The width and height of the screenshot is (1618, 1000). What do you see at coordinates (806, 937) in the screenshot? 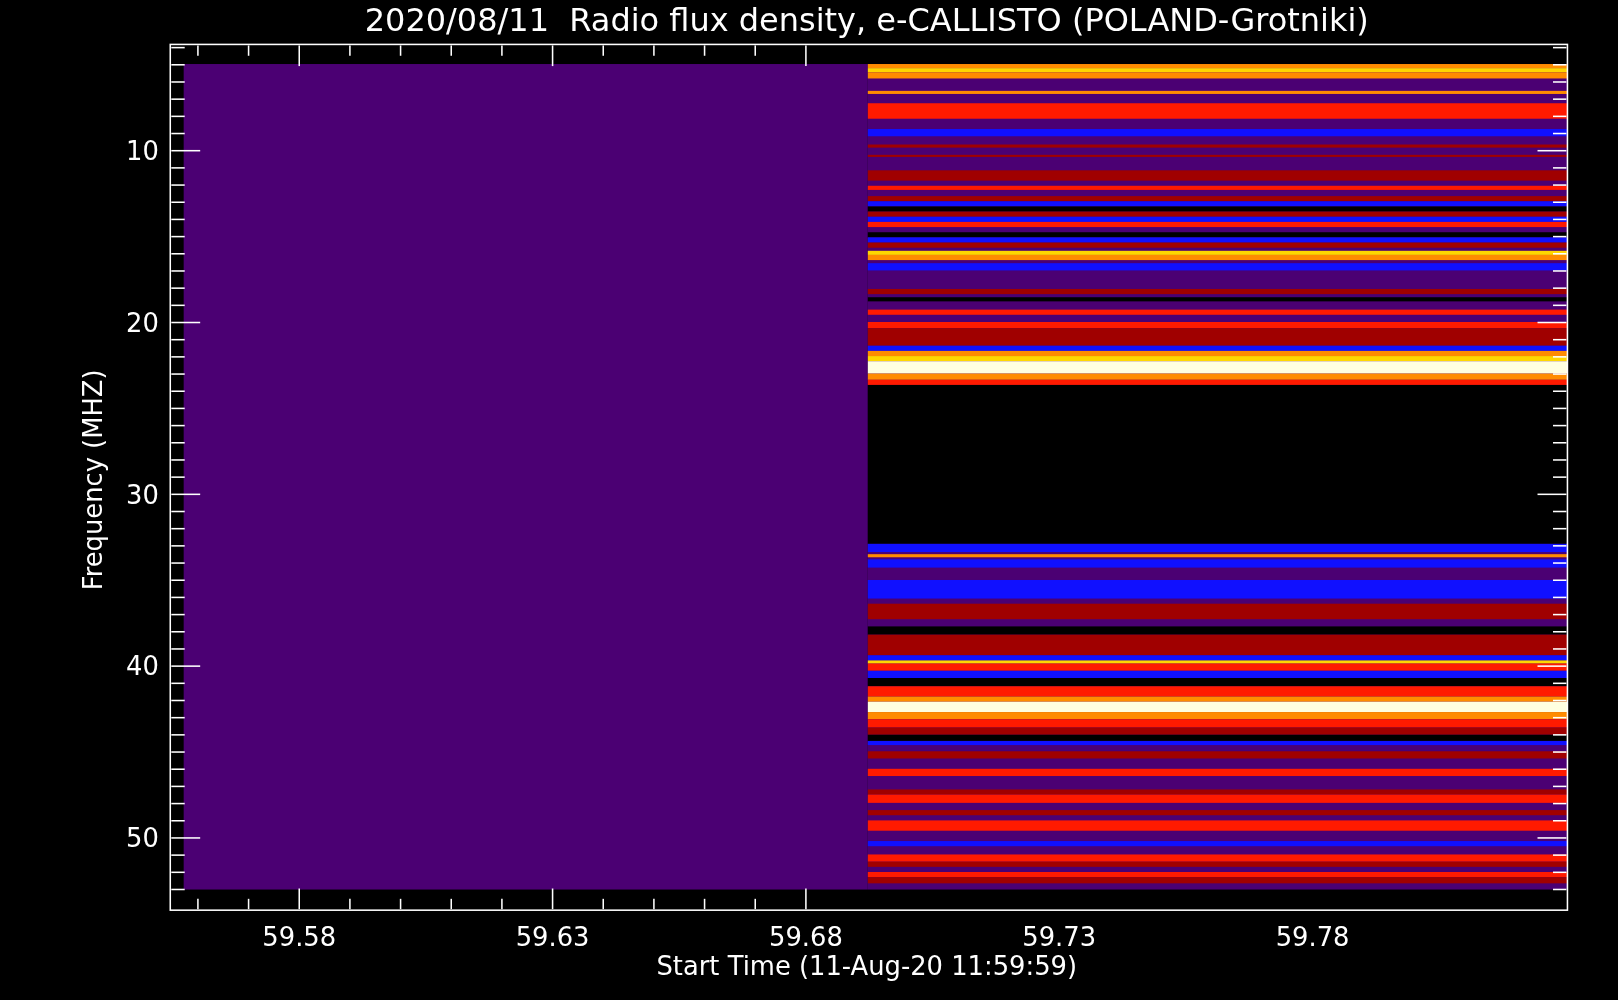
I see `x-tick-label: 59.68` at bounding box center [806, 937].